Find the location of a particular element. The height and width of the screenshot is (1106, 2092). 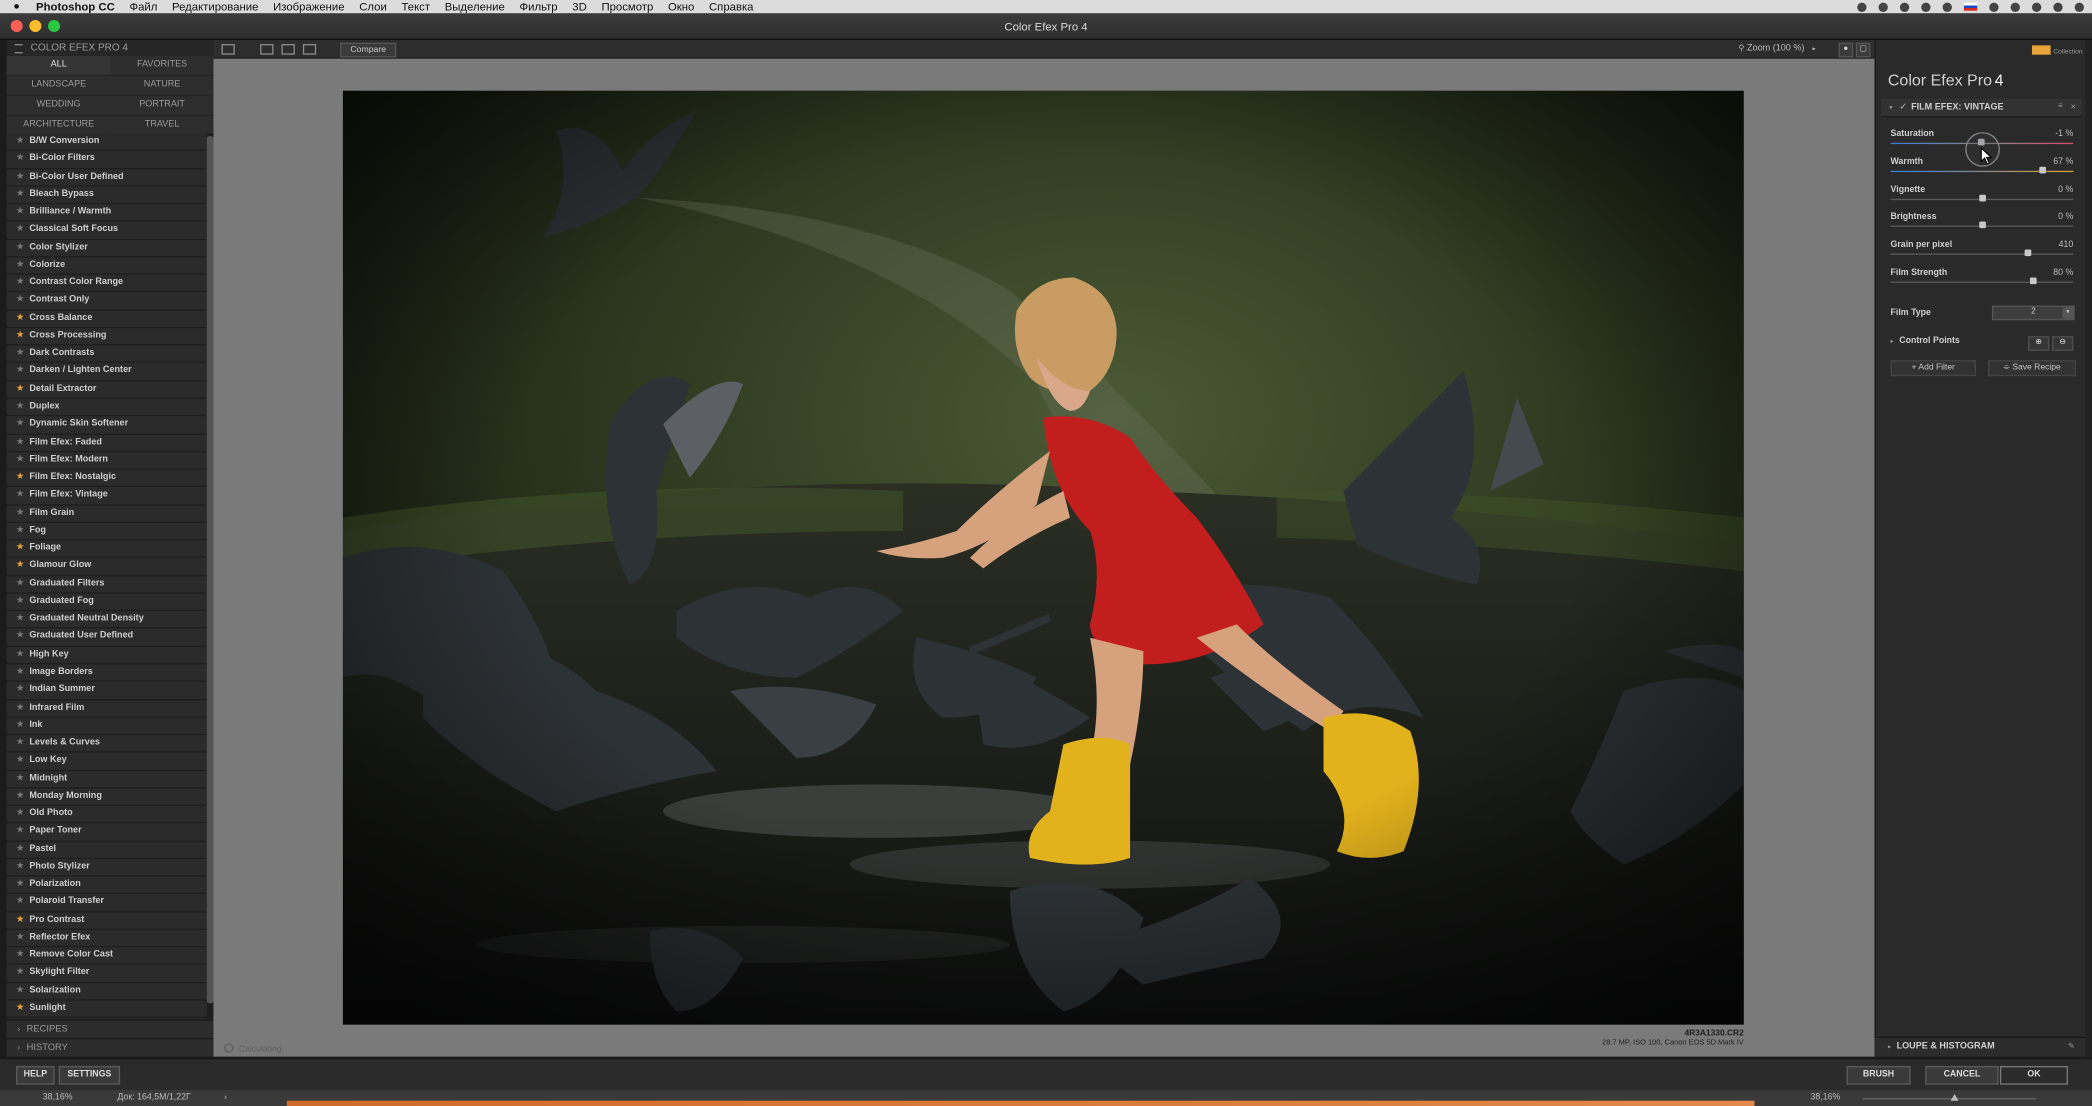

filter-item: ★ Darken / Lighten Center is located at coordinates (106, 372).